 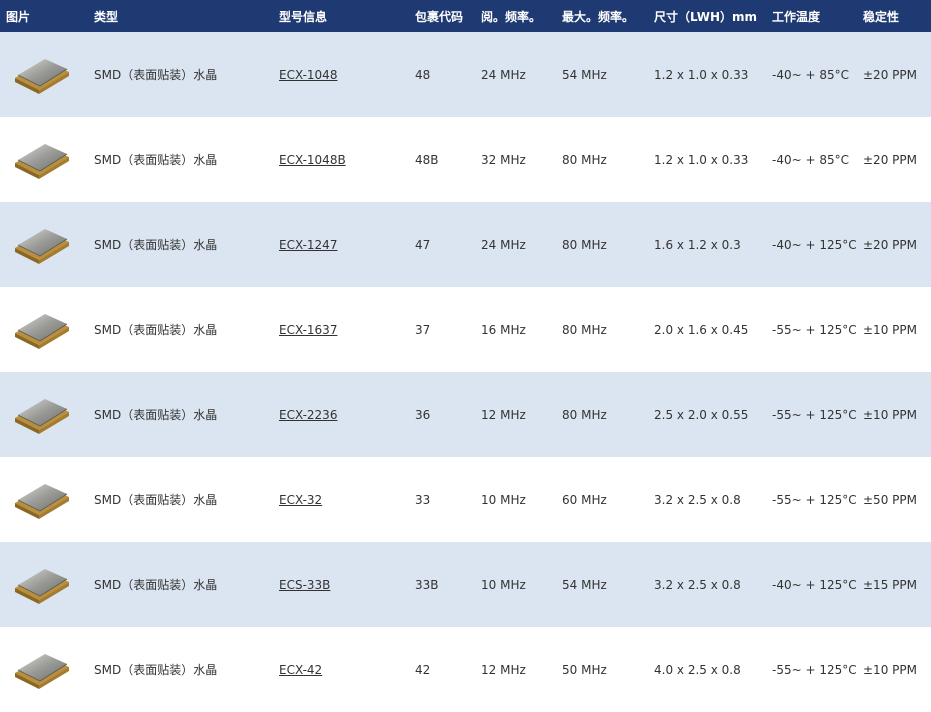 What do you see at coordinates (427, 159) in the screenshot?
I see `cell-package-code: 48B` at bounding box center [427, 159].